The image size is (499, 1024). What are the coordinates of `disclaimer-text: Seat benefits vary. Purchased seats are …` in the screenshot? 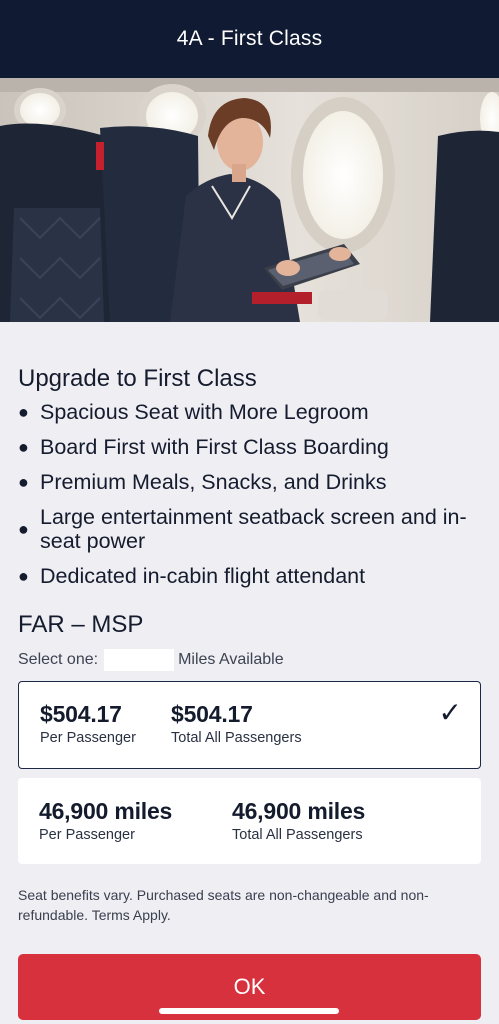 It's located at (223, 905).